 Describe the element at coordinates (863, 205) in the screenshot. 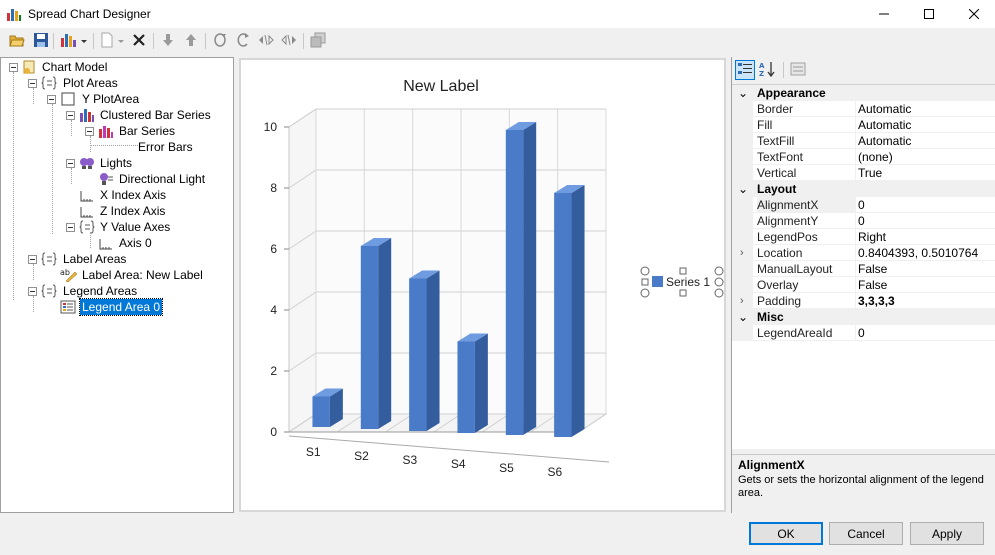

I see `property-alignmentx: AlignmentX 0` at that location.